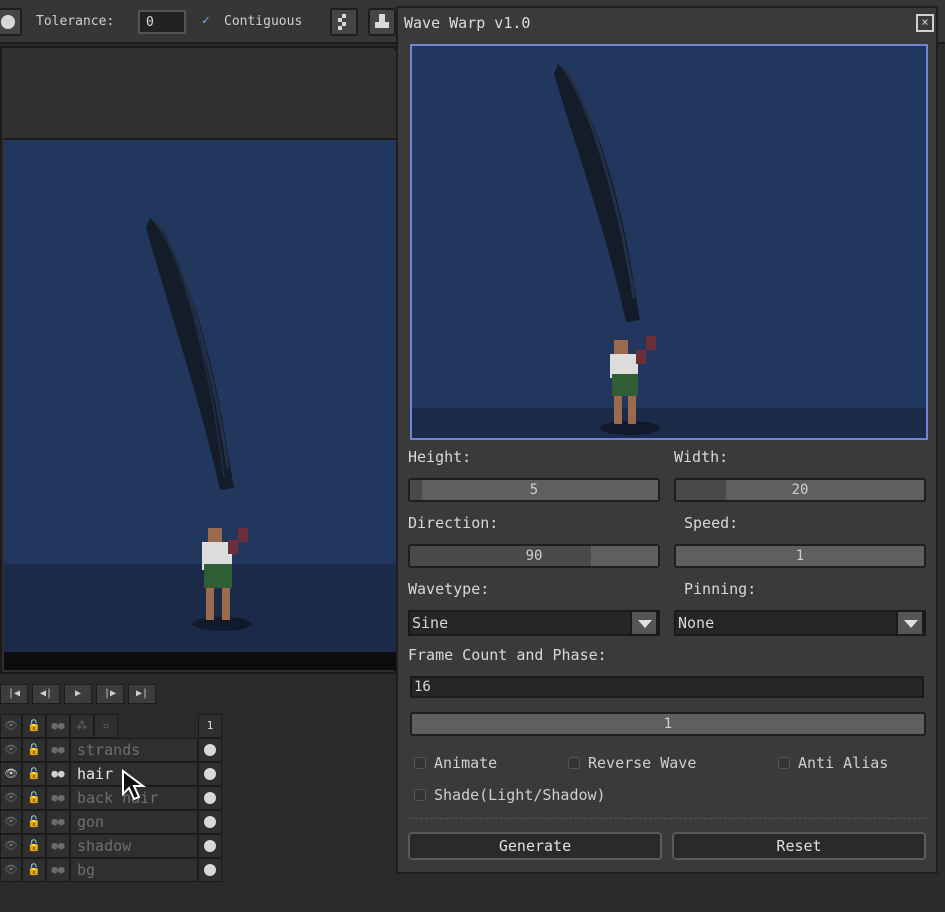  Describe the element at coordinates (667, 23) in the screenshot. I see `dialog-titlebar: Wave Warp v1.0 ×` at that location.